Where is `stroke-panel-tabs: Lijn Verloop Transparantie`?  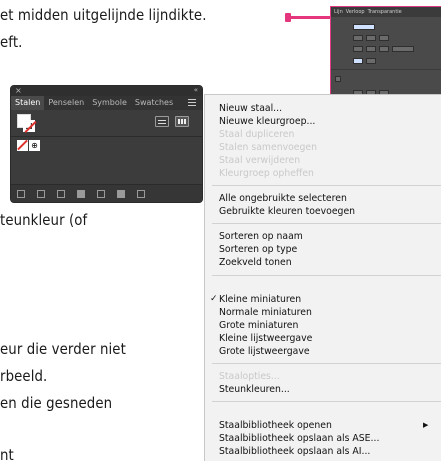 stroke-panel-tabs: Lijn Verloop Transparantie is located at coordinates (386, 12).